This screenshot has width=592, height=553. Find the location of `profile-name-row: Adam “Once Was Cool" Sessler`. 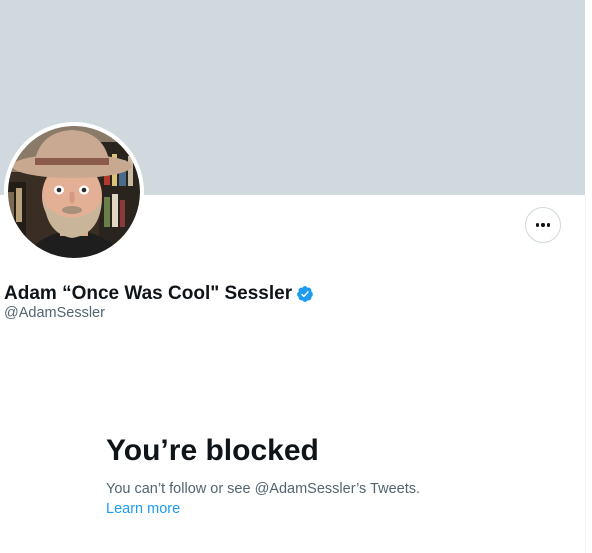

profile-name-row: Adam “Once Was Cool" Sessler is located at coordinates (159, 294).